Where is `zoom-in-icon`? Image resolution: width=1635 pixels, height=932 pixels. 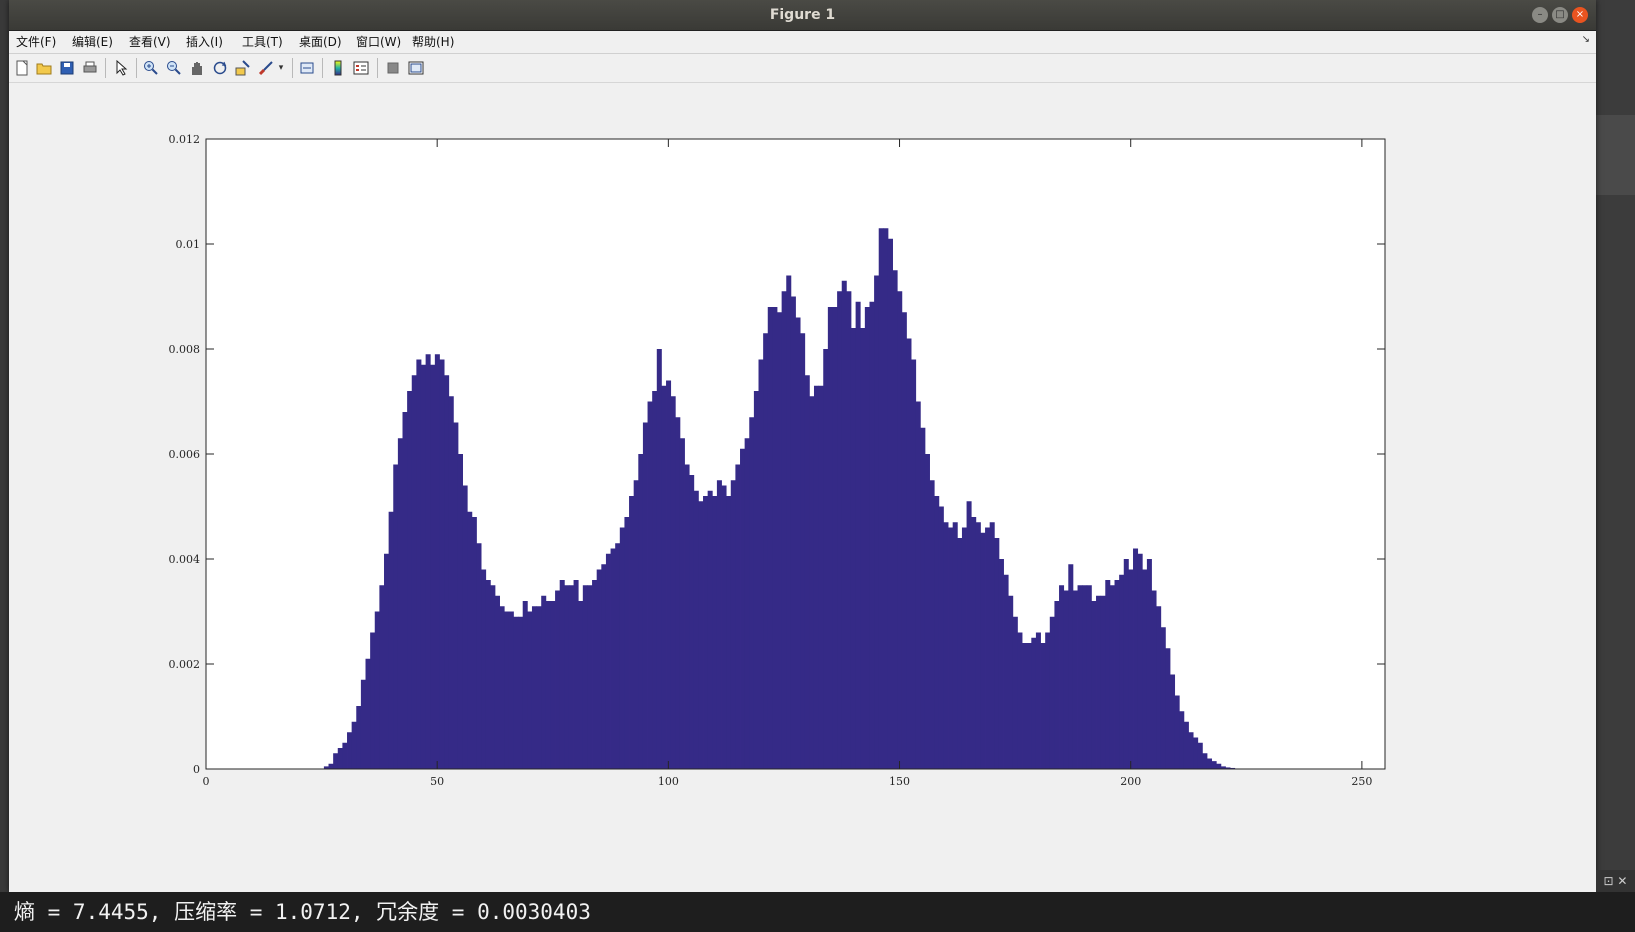 zoom-in-icon is located at coordinates (151, 68).